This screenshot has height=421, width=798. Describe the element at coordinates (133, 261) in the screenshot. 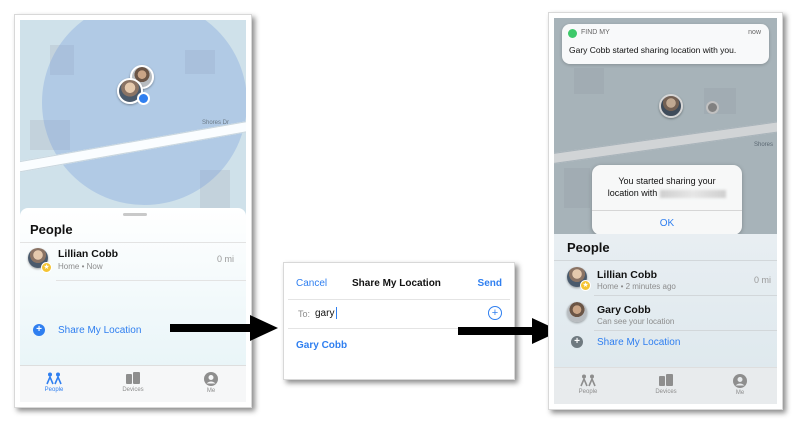

I see `person-row-lillian: ★ Lillian Cobb Home • Now 0 mi` at that location.